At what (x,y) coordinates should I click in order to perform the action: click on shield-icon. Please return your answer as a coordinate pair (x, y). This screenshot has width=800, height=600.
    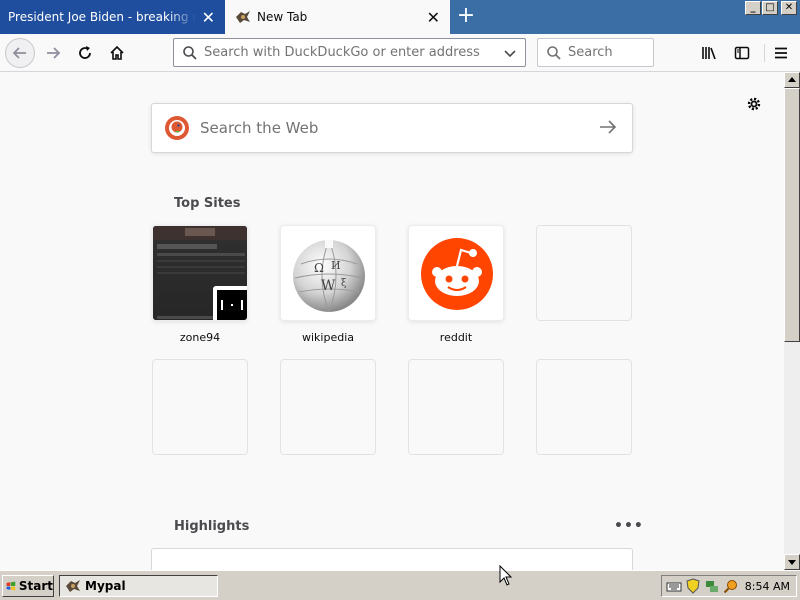
    Looking at the image, I should click on (693, 586).